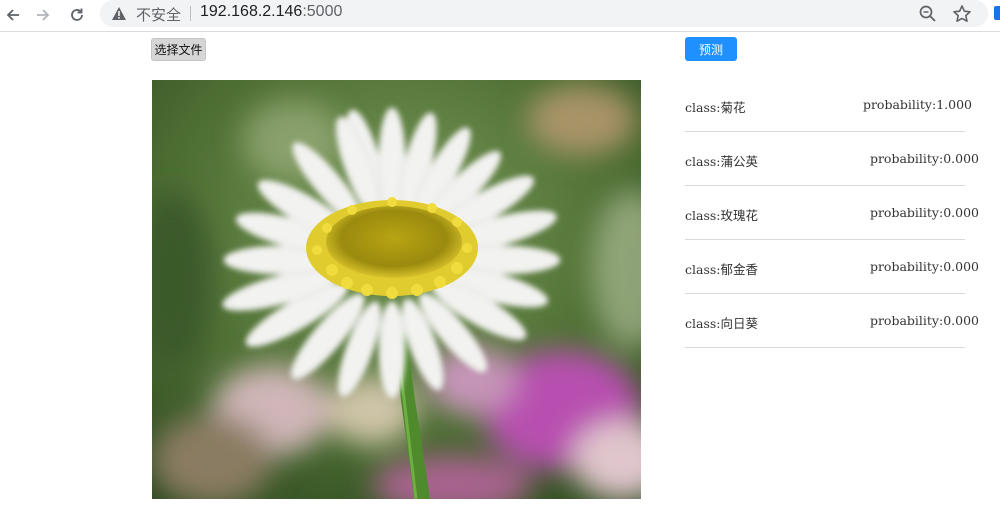 Image resolution: width=1000 pixels, height=506 pixels. What do you see at coordinates (832, 321) in the screenshot?
I see `result-row: class:向日葵 probability:0.000` at bounding box center [832, 321].